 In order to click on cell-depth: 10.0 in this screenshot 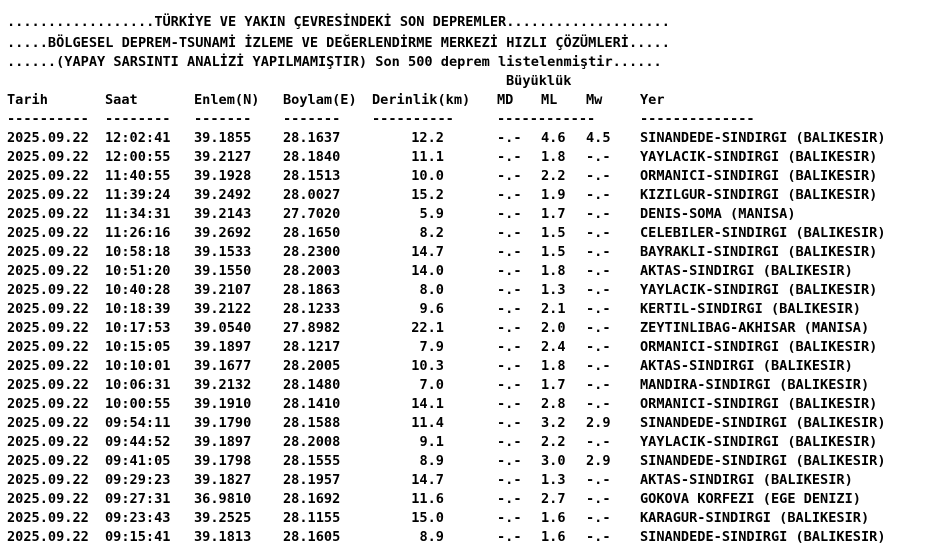, I will do `click(427, 176)`.